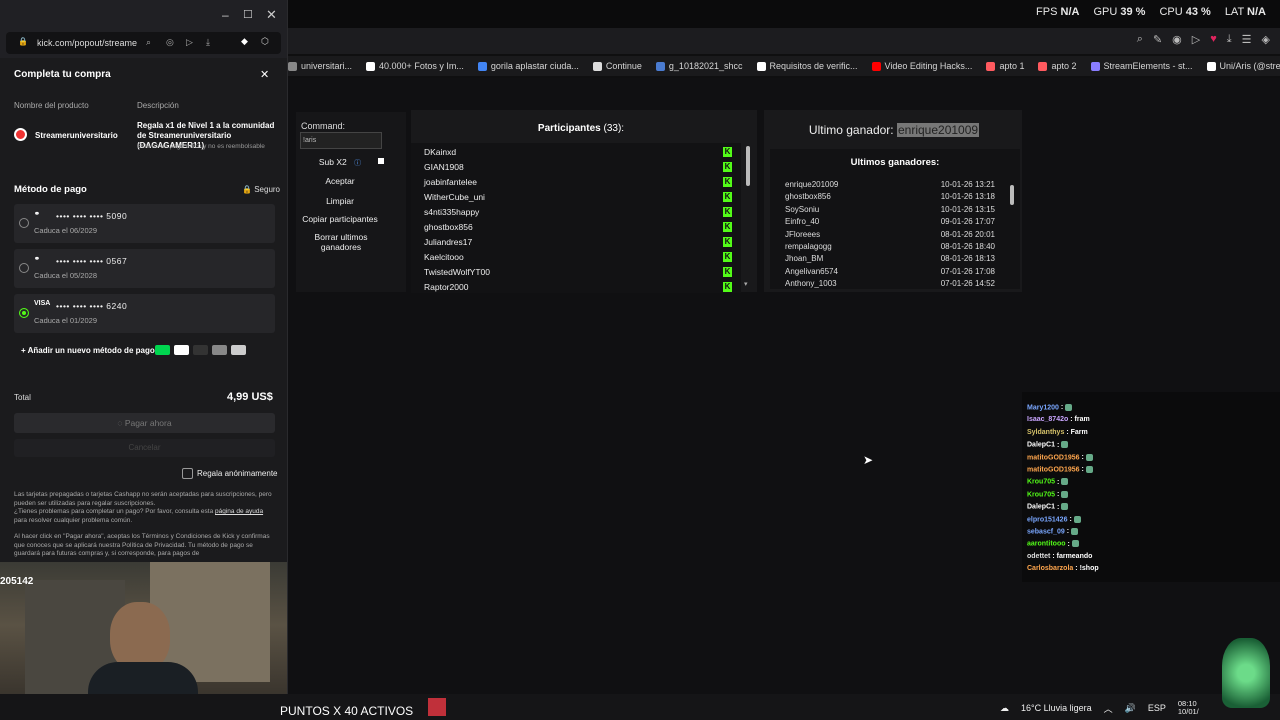  I want to click on minimize-icon: –, so click(225, 15).